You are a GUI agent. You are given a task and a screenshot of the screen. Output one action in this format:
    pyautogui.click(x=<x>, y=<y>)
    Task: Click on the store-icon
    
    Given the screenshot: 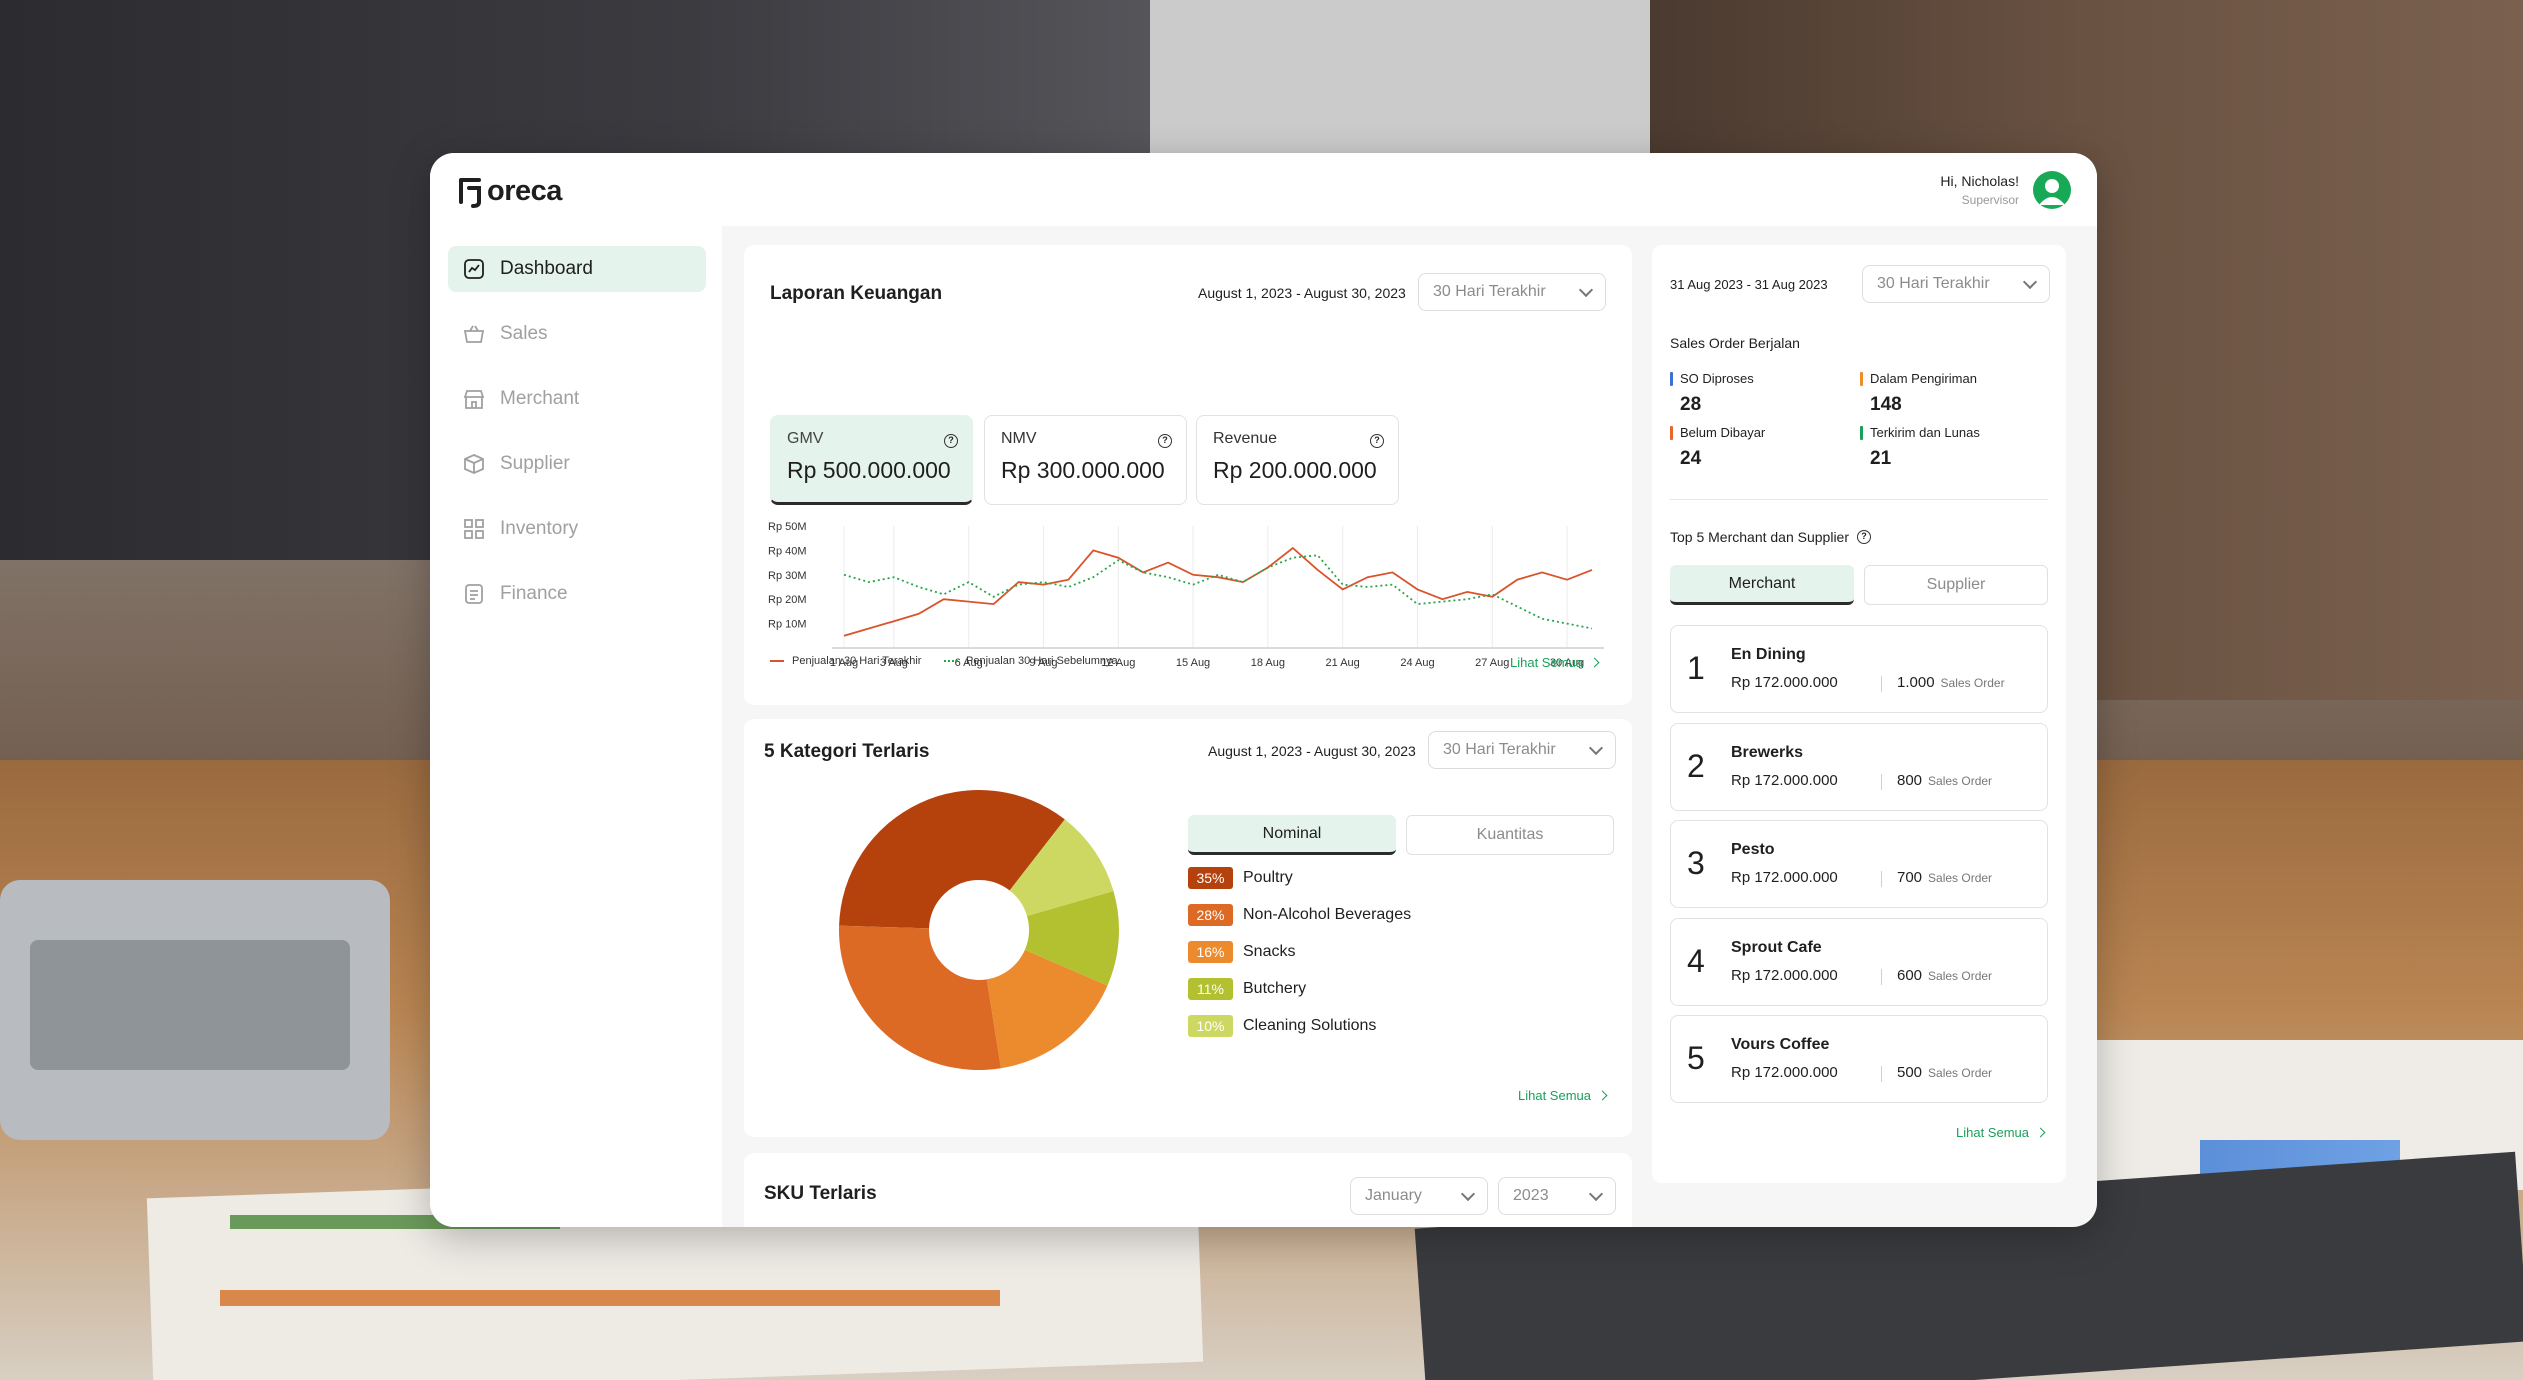 What is the action you would take?
    pyautogui.click(x=474, y=399)
    